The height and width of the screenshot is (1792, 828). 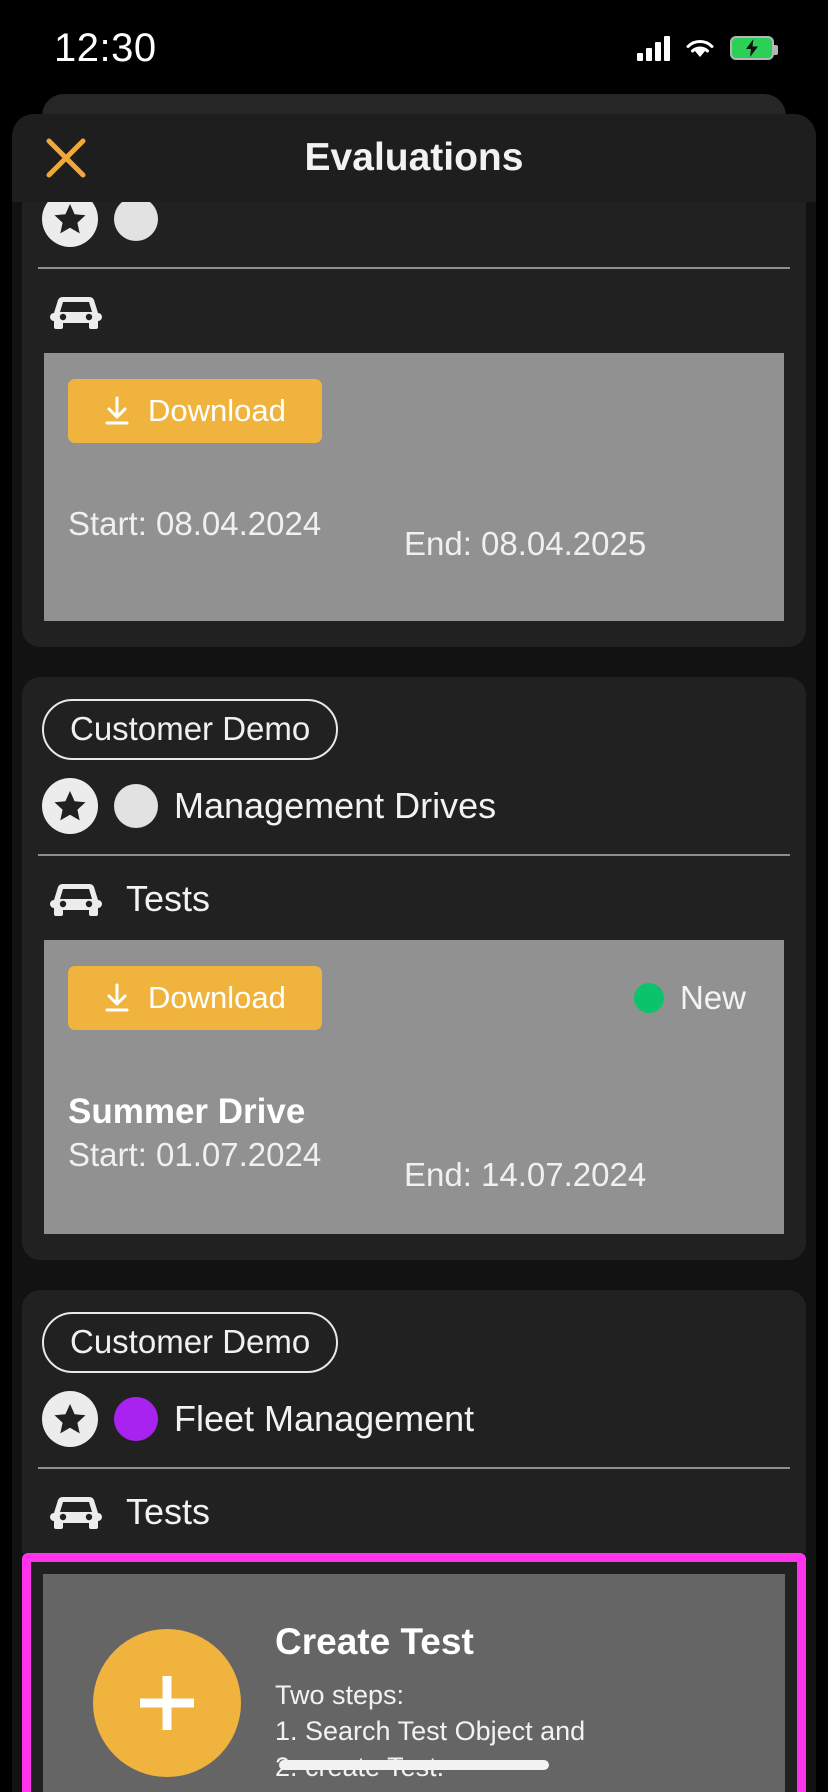 I want to click on status-badge: New, so click(x=696, y=998).